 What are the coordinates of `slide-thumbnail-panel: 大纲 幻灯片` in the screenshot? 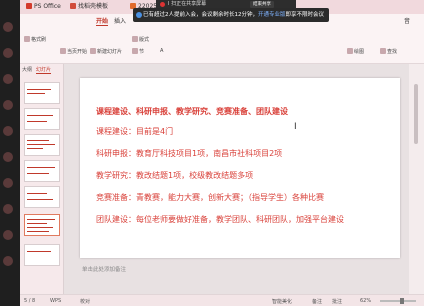 It's located at (42, 179).